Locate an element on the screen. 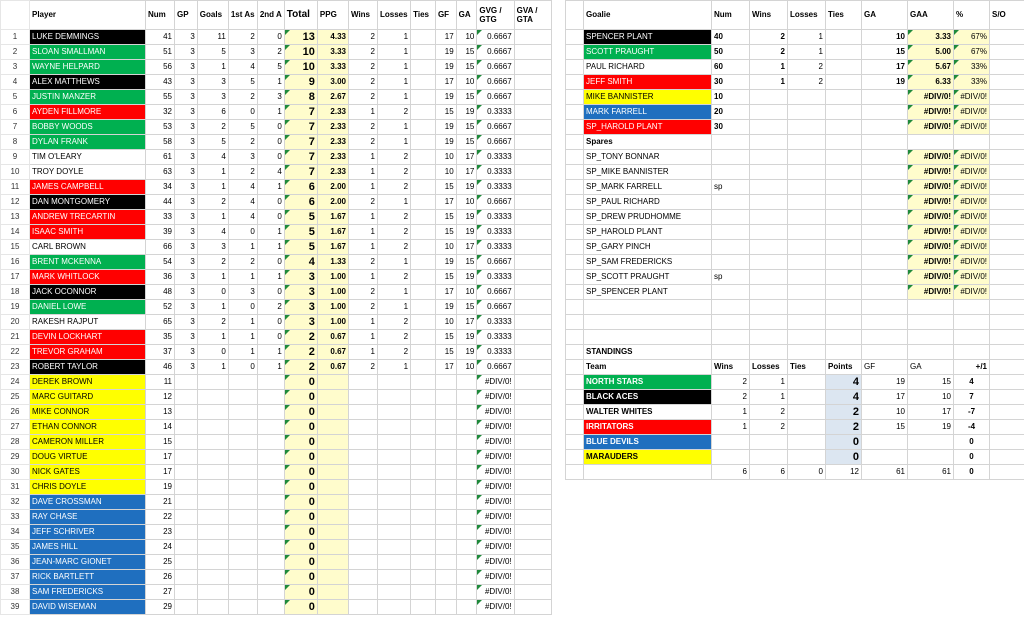 The image size is (1024, 639). row-number: 10 is located at coordinates (15, 172).